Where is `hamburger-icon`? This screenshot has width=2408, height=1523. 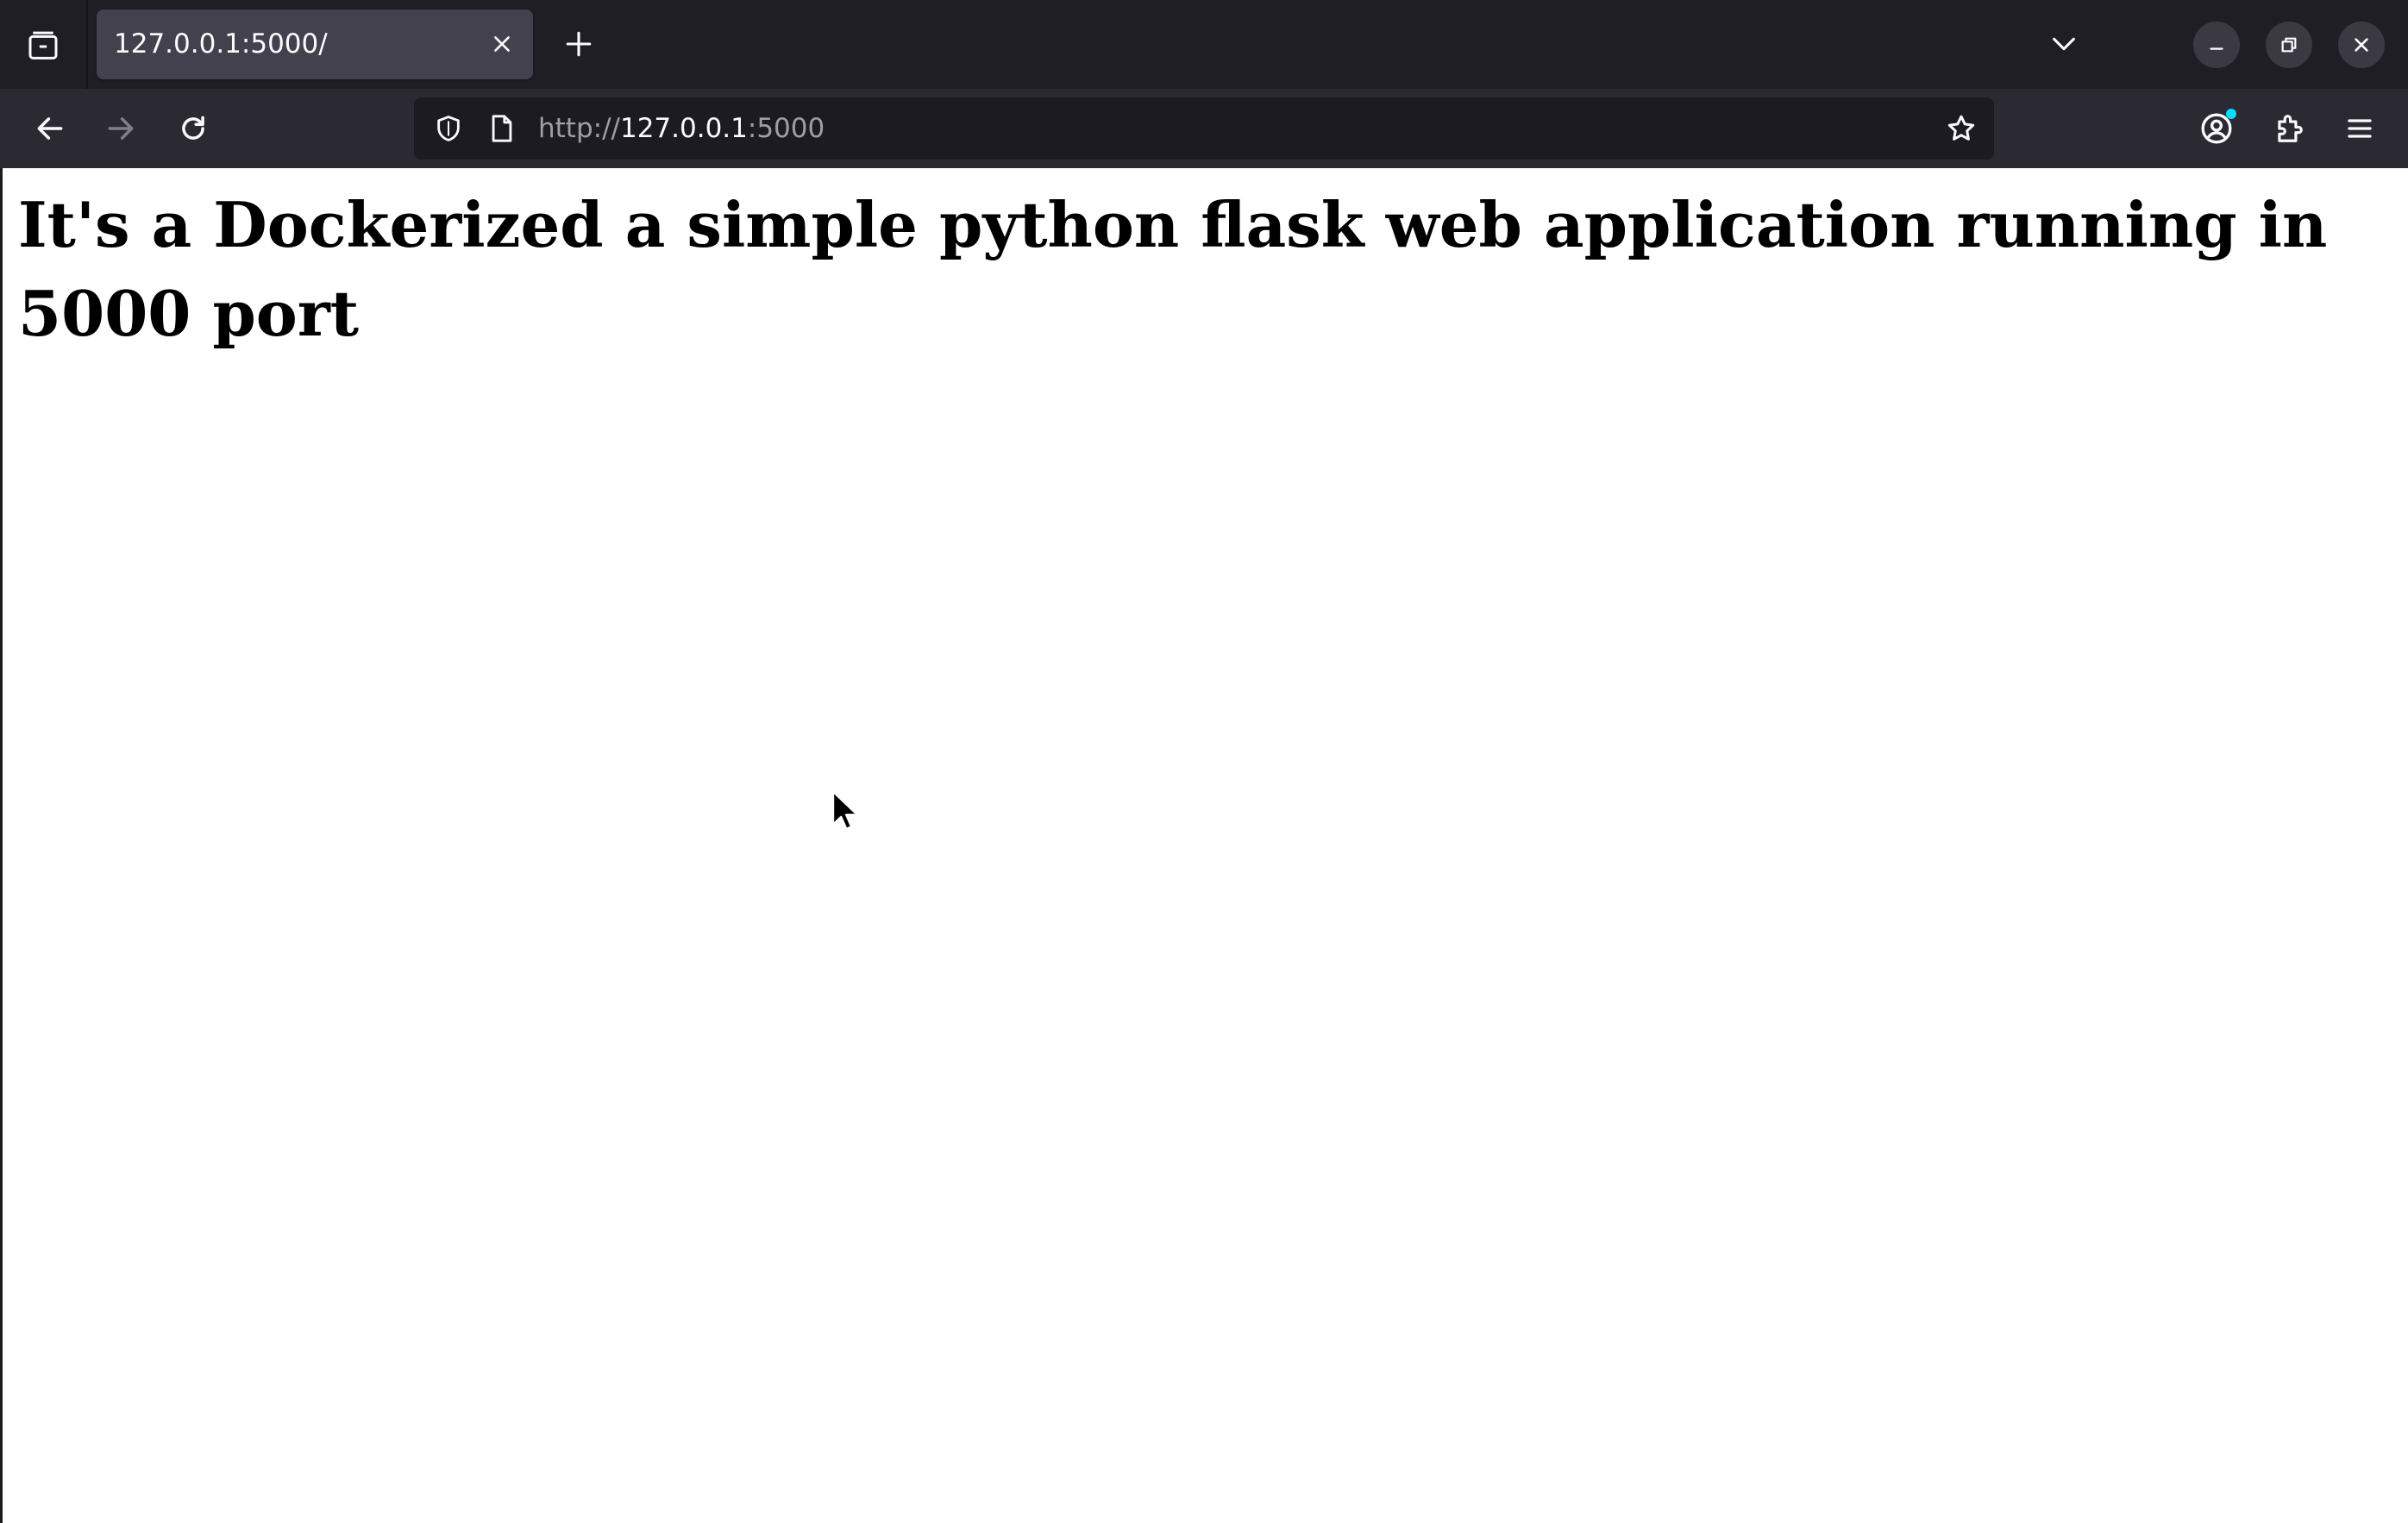 hamburger-icon is located at coordinates (2360, 128).